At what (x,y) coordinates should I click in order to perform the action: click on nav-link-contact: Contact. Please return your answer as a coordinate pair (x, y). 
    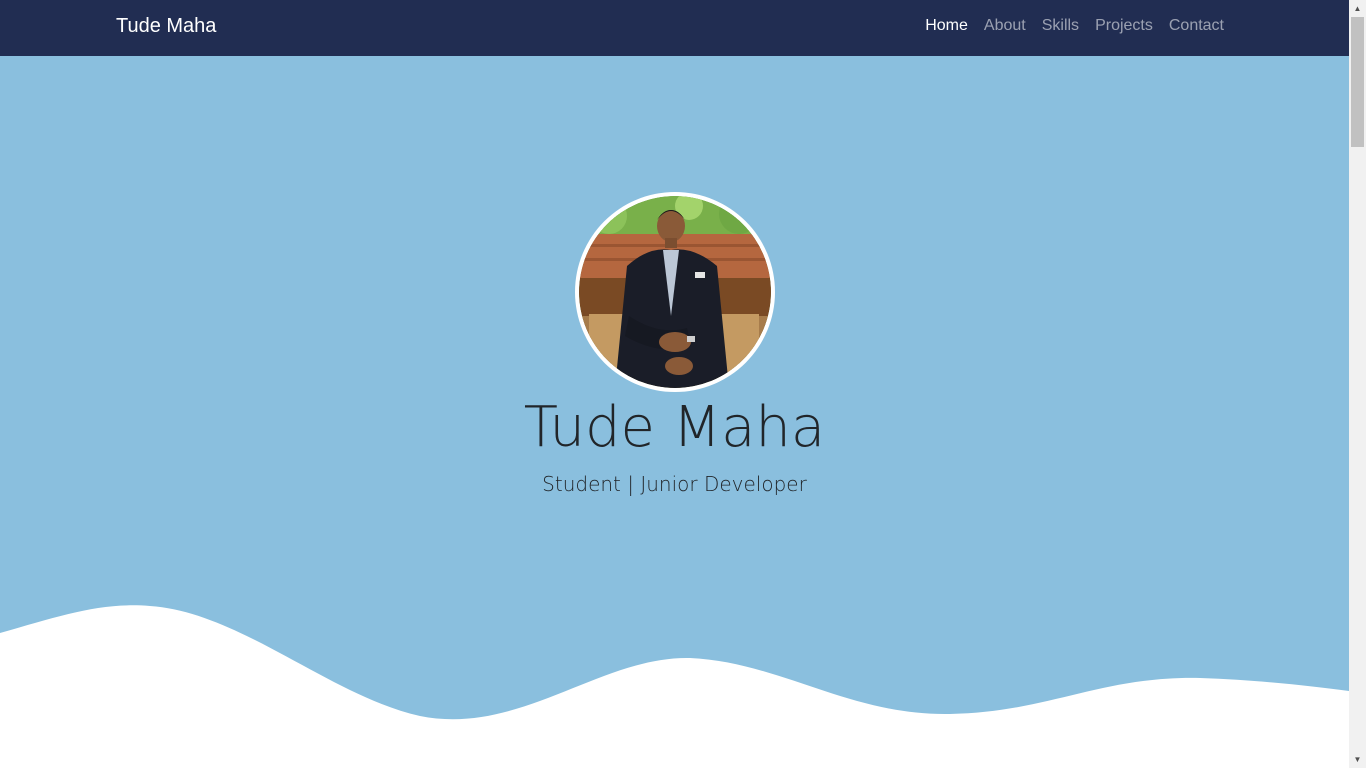
    Looking at the image, I should click on (1196, 25).